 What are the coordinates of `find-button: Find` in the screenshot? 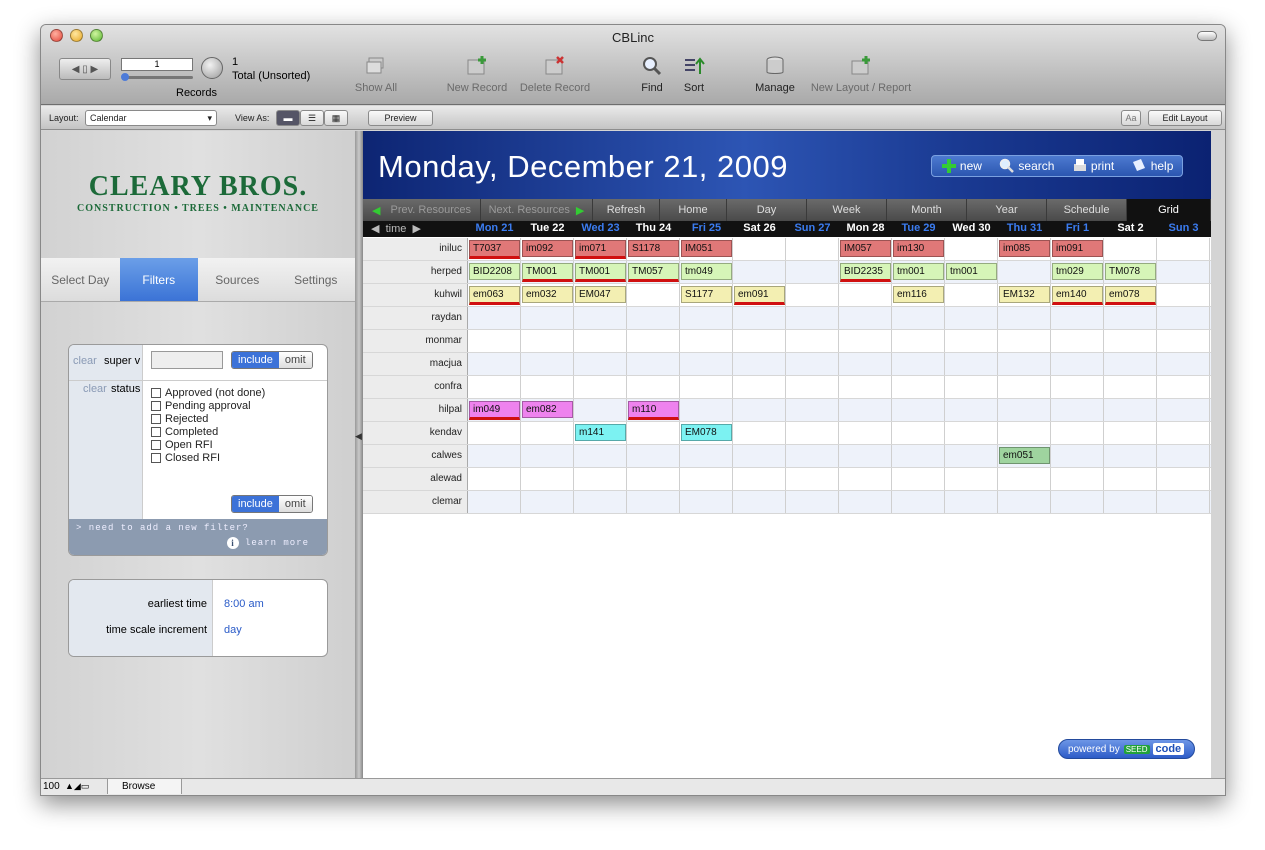 It's located at (652, 74).